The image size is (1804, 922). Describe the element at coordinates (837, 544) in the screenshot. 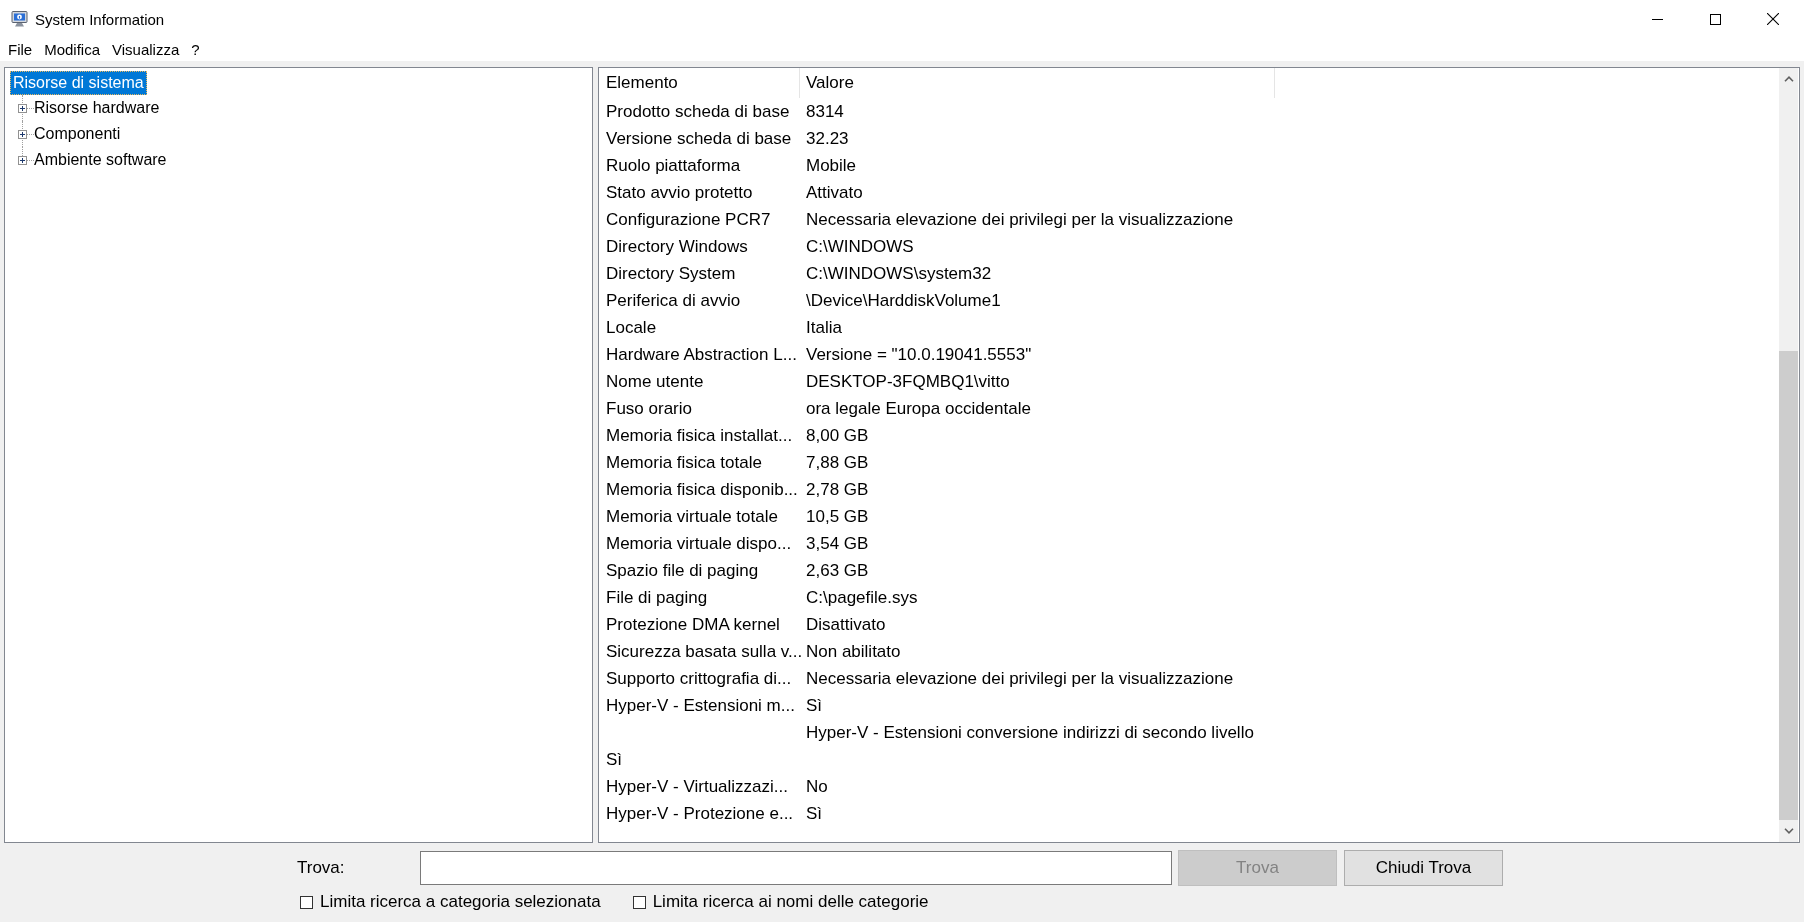

I see `table-cell-text: 3,54 GB` at that location.